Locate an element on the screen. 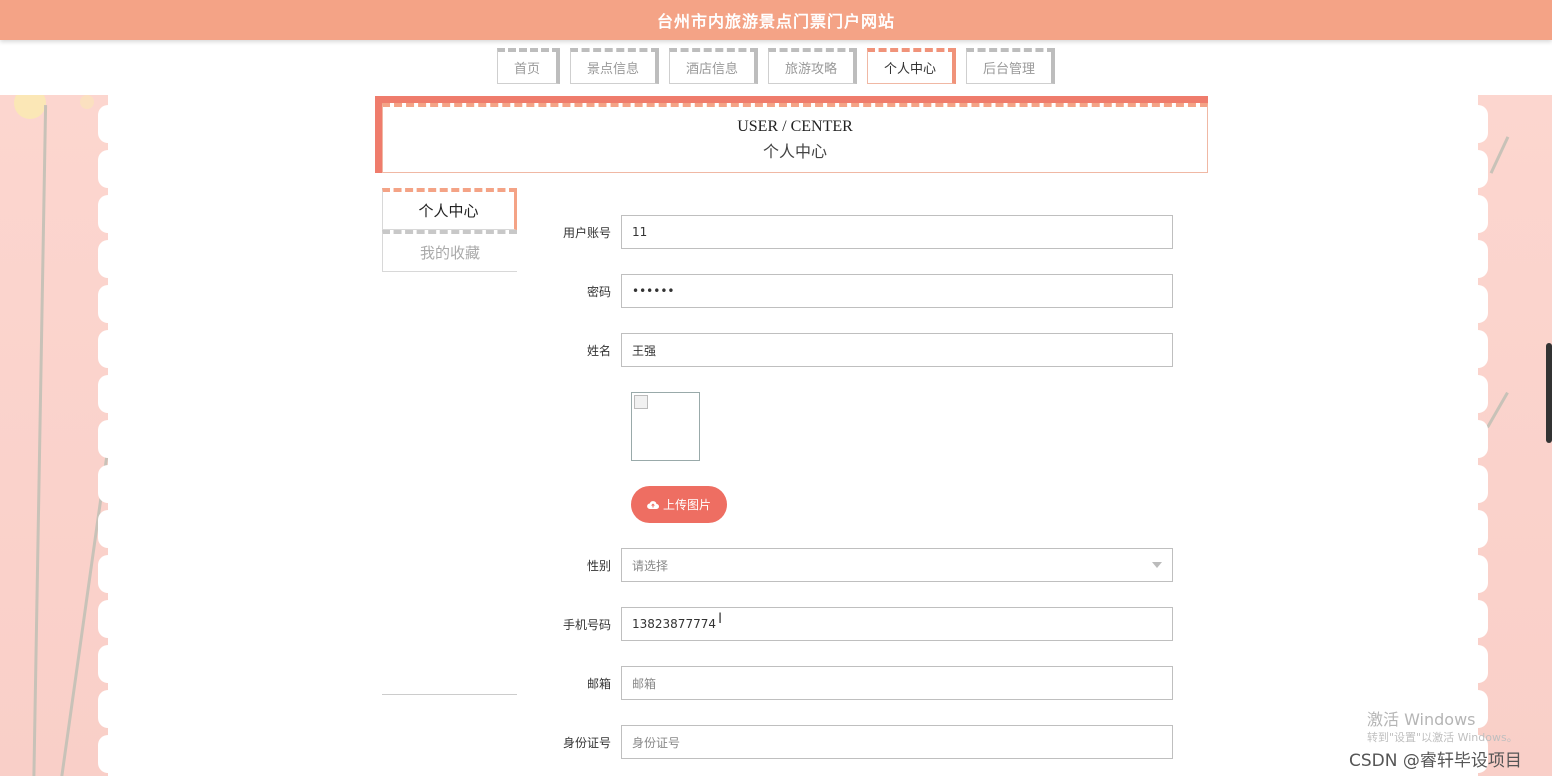  tab-hotels: 酒店信息 is located at coordinates (713, 66).